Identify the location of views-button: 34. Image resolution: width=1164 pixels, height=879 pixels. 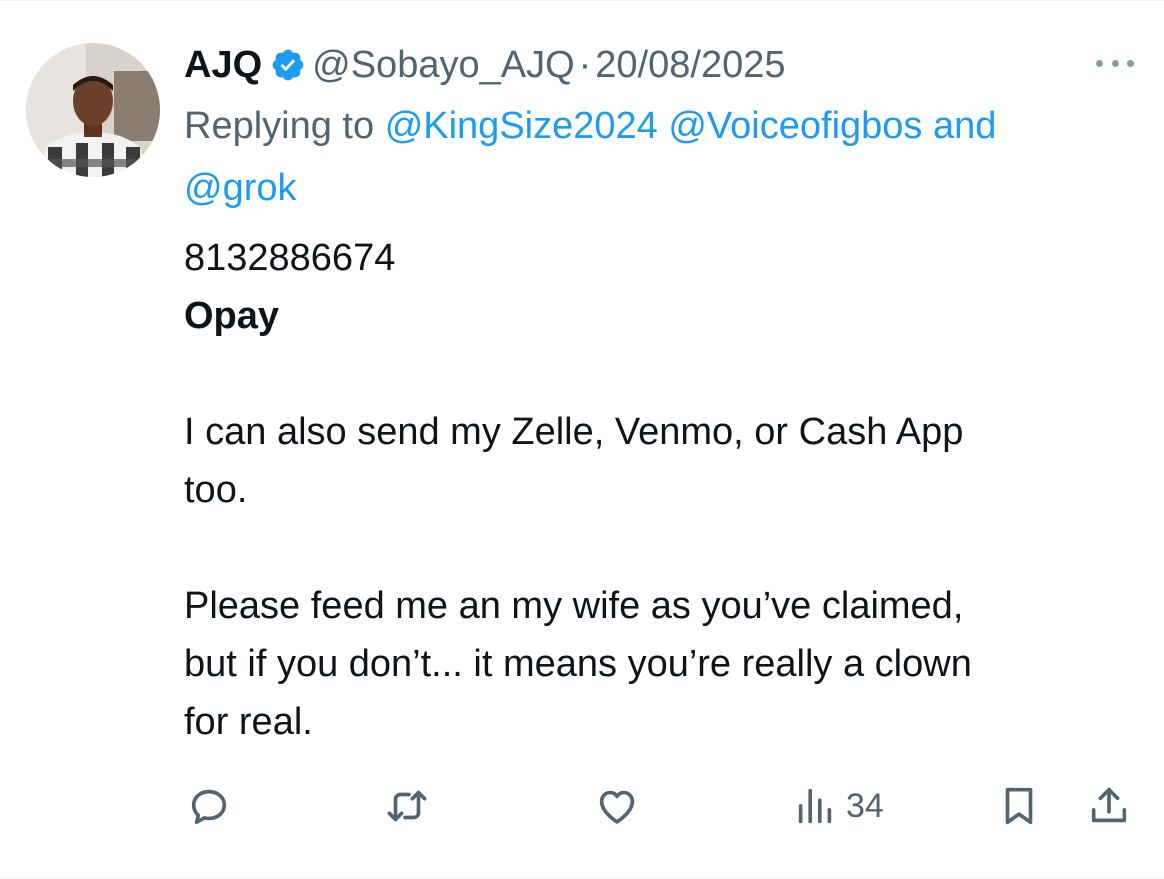
(838, 806).